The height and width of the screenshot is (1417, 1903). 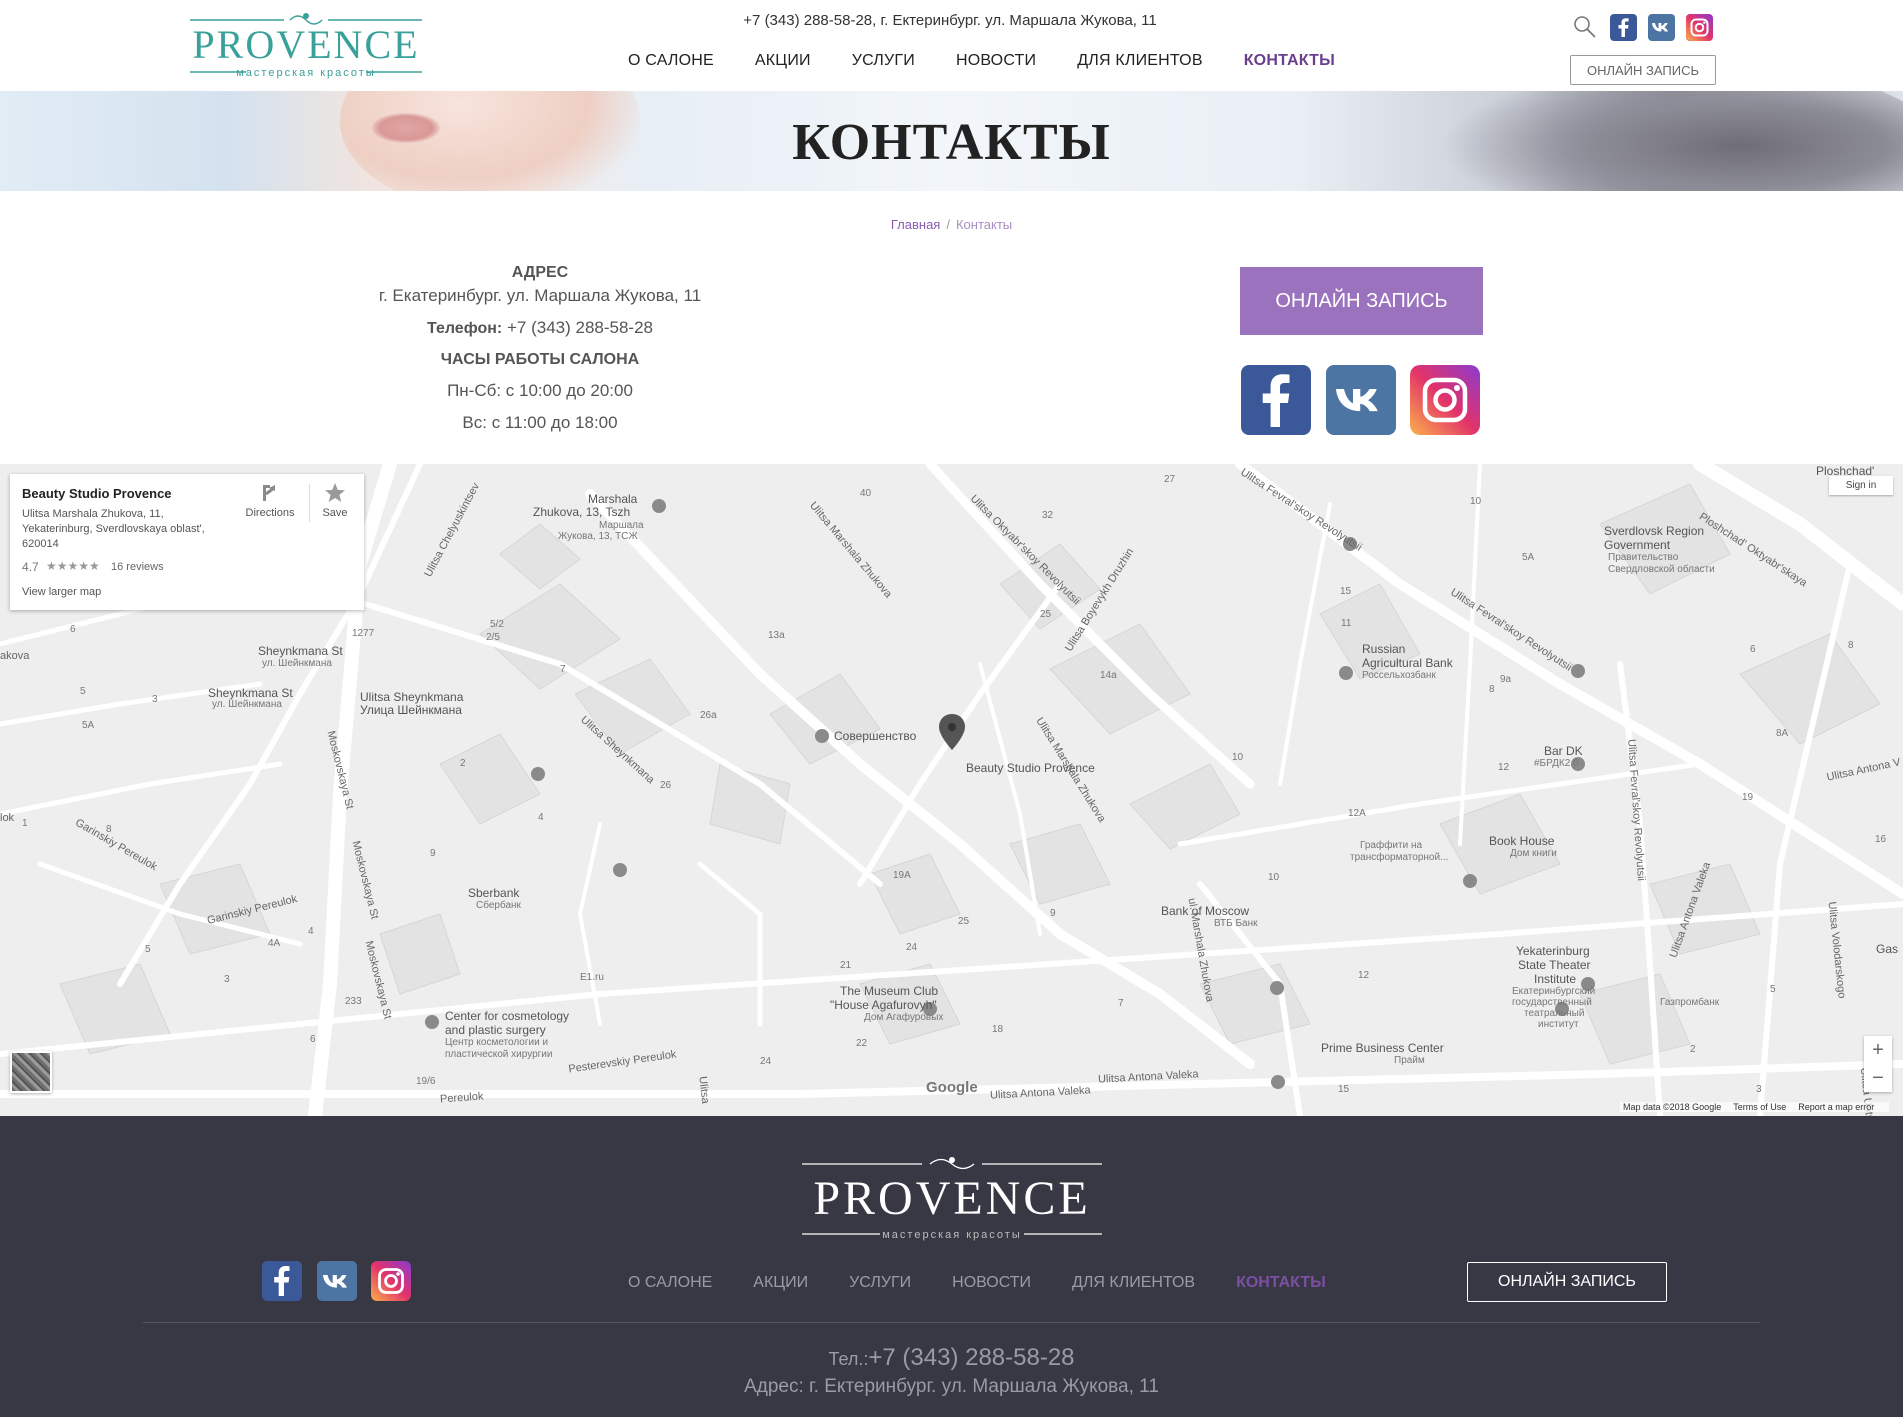 I want to click on place-reviews-link: 16 reviews, so click(x=137, y=567).